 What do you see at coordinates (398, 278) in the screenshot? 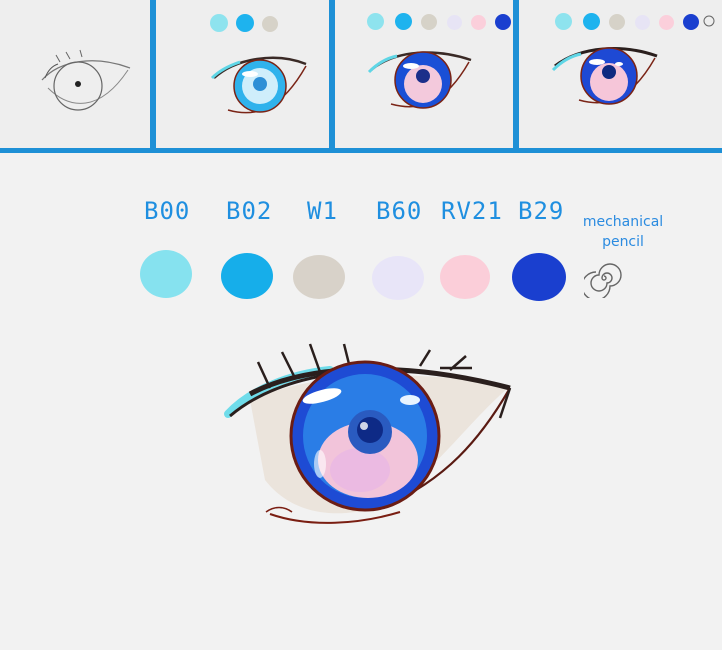
I see `swatch-b60` at bounding box center [398, 278].